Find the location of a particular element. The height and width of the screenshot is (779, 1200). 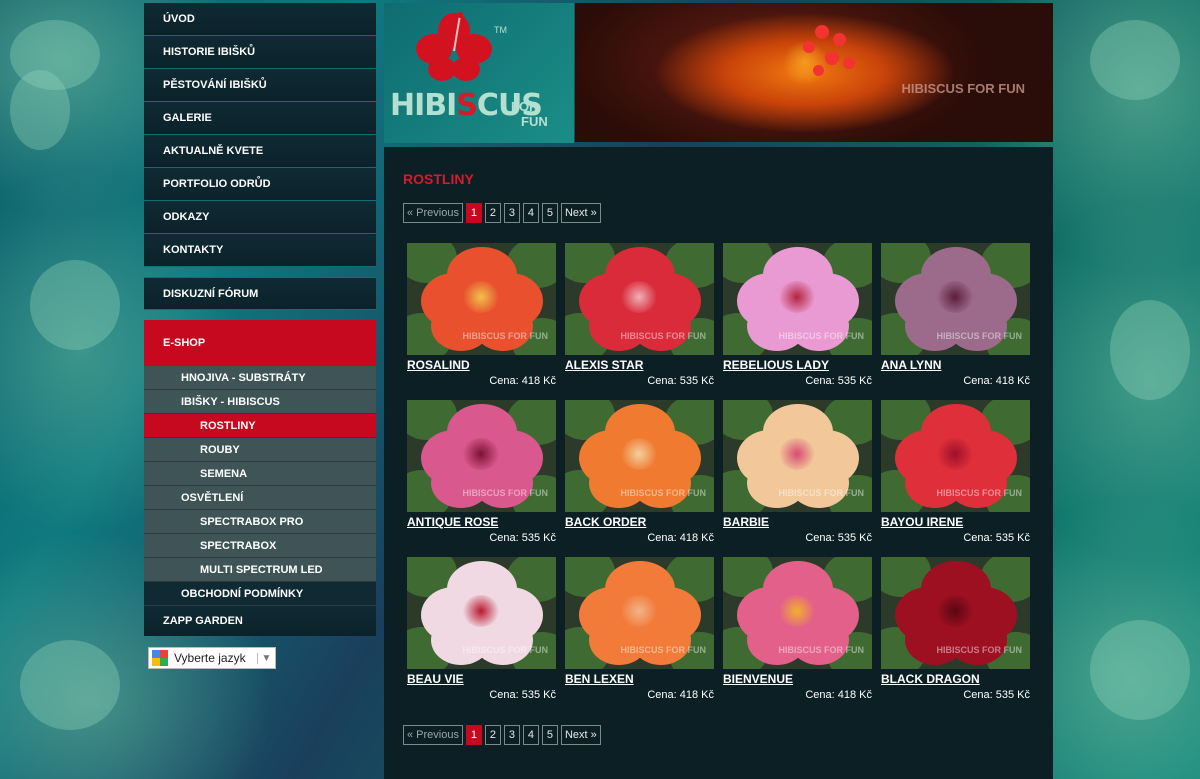

product-name-link: ANA LYNN is located at coordinates (955, 365).